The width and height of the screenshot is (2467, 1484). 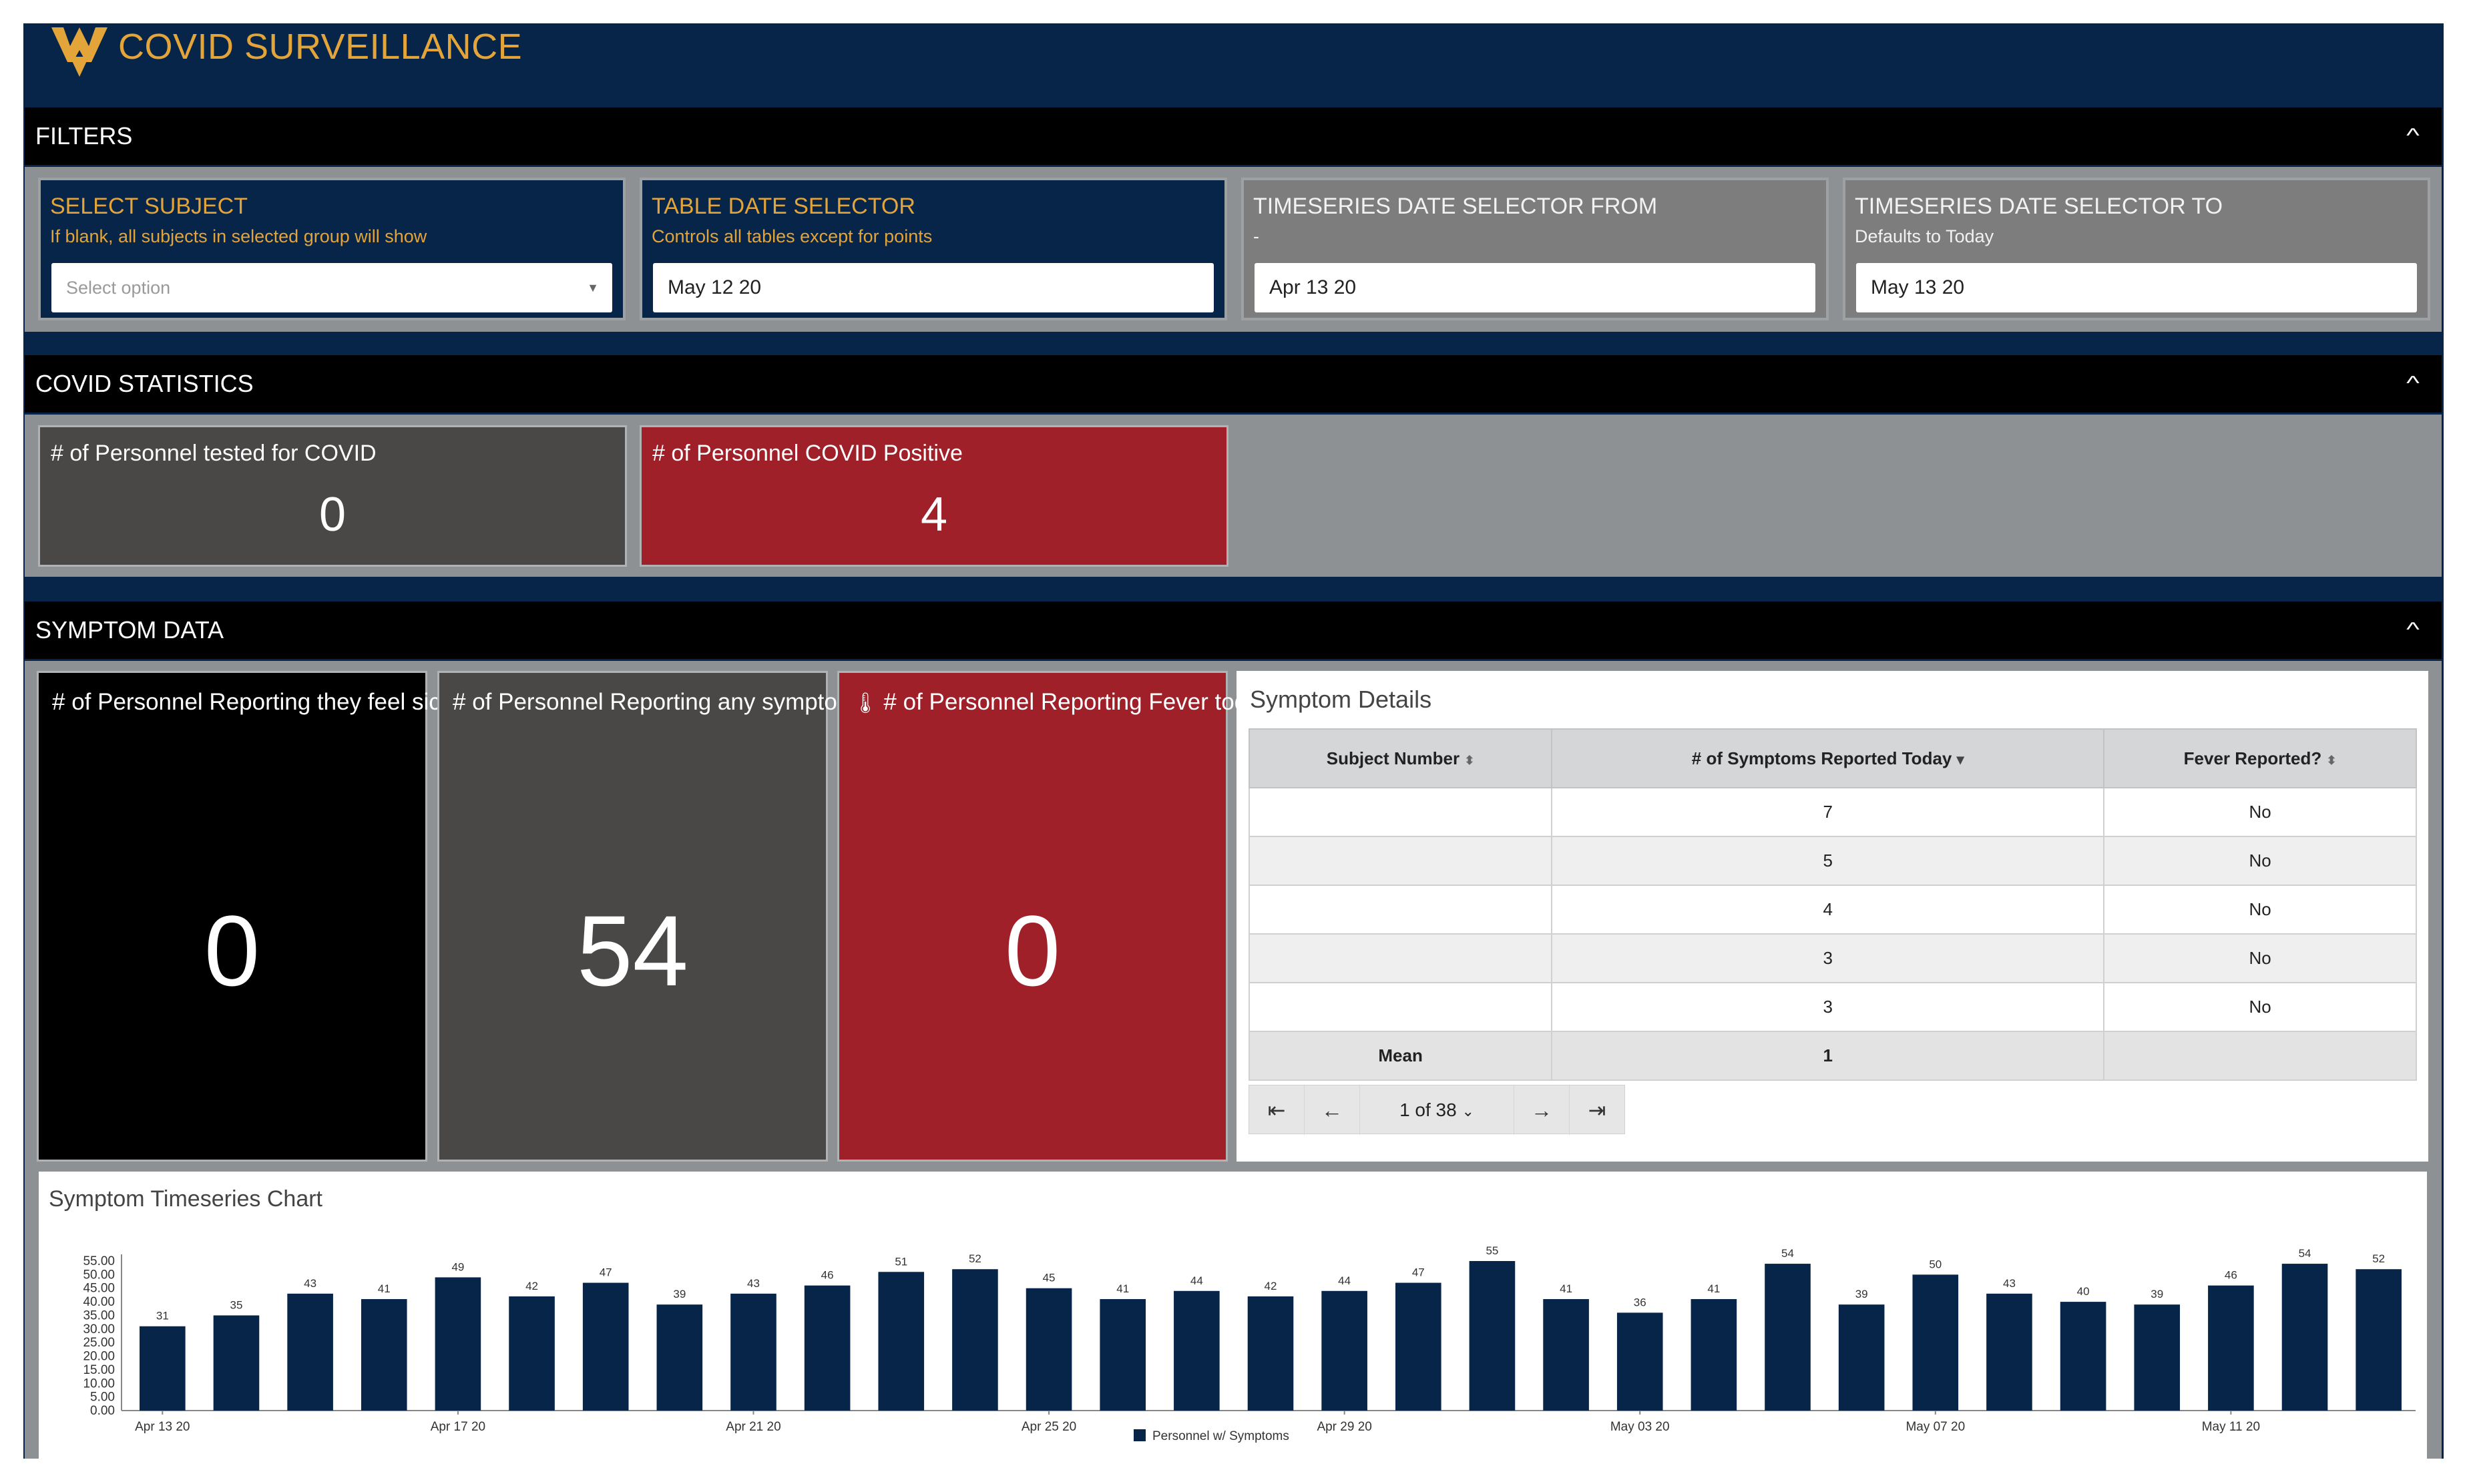 What do you see at coordinates (1400, 861) in the screenshot?
I see `cell-subject` at bounding box center [1400, 861].